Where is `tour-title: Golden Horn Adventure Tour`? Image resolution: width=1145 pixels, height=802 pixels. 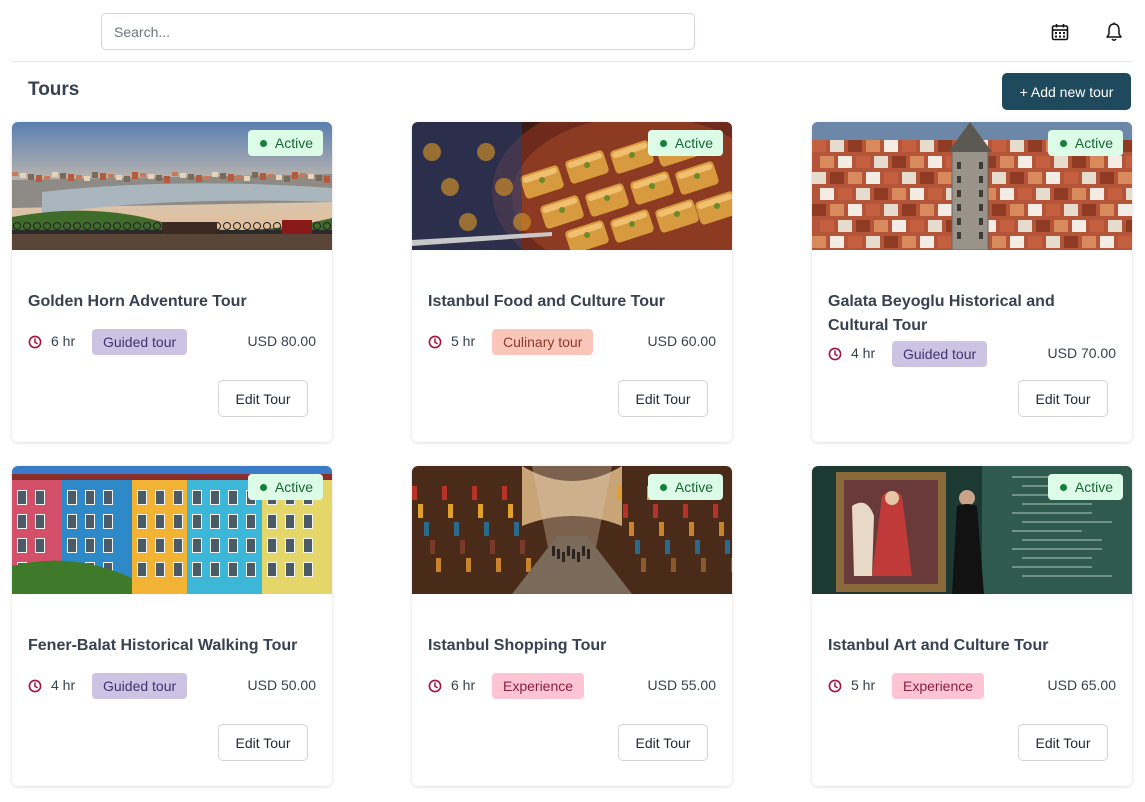 tour-title: Golden Horn Adventure Tour is located at coordinates (137, 301).